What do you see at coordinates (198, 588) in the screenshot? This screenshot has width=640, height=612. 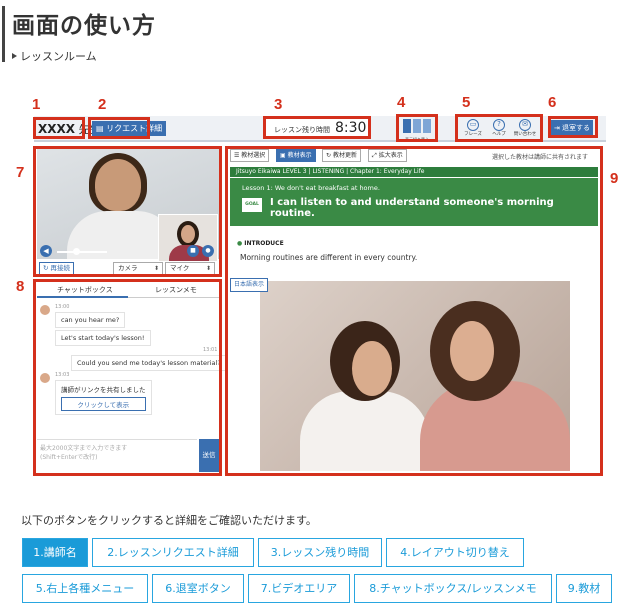 I see `nav-leave-button: 6.退室ボタン` at bounding box center [198, 588].